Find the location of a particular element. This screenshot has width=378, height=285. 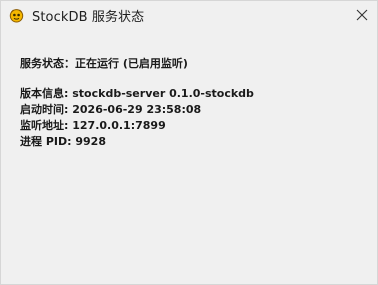

start-time-value: 2026-06-29 23:58:08 is located at coordinates (137, 109).